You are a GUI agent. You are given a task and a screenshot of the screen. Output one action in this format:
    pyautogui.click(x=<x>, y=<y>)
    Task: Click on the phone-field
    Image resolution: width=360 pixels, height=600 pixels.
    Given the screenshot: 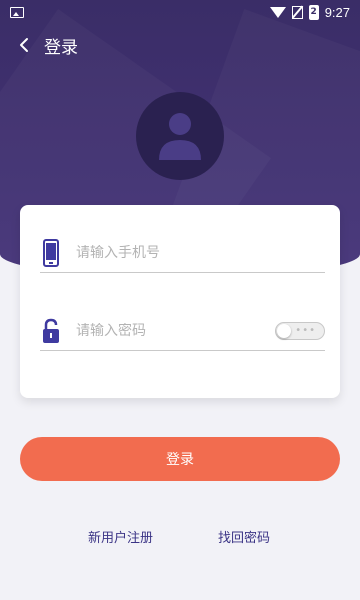 What is the action you would take?
    pyautogui.click(x=182, y=253)
    